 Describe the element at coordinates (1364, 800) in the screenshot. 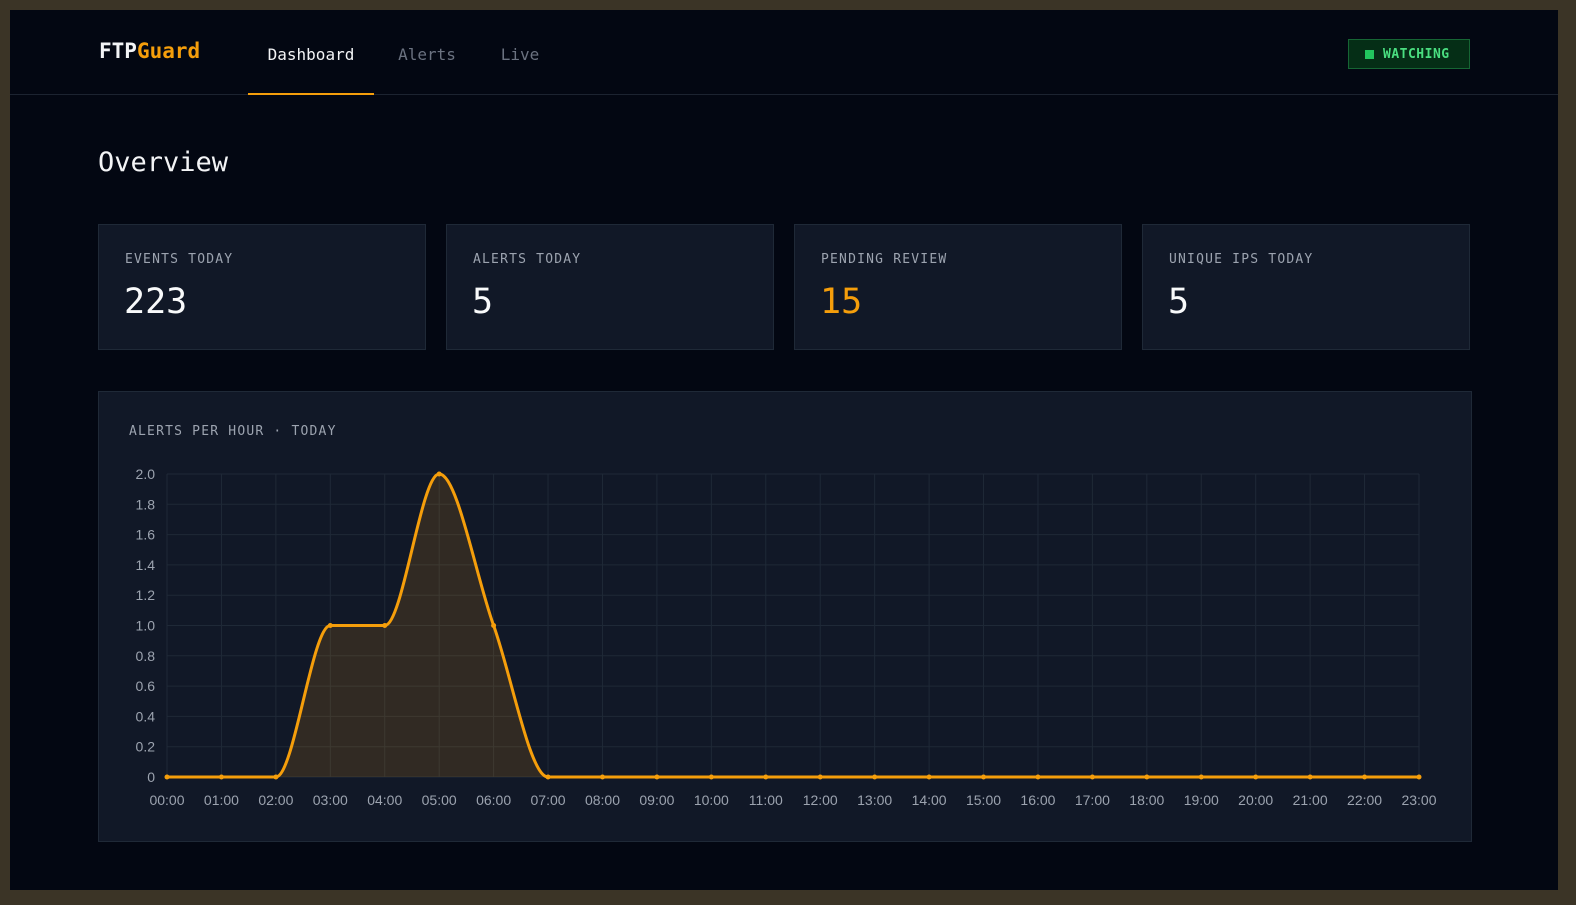

I see `x-tick-label: 22:00` at that location.